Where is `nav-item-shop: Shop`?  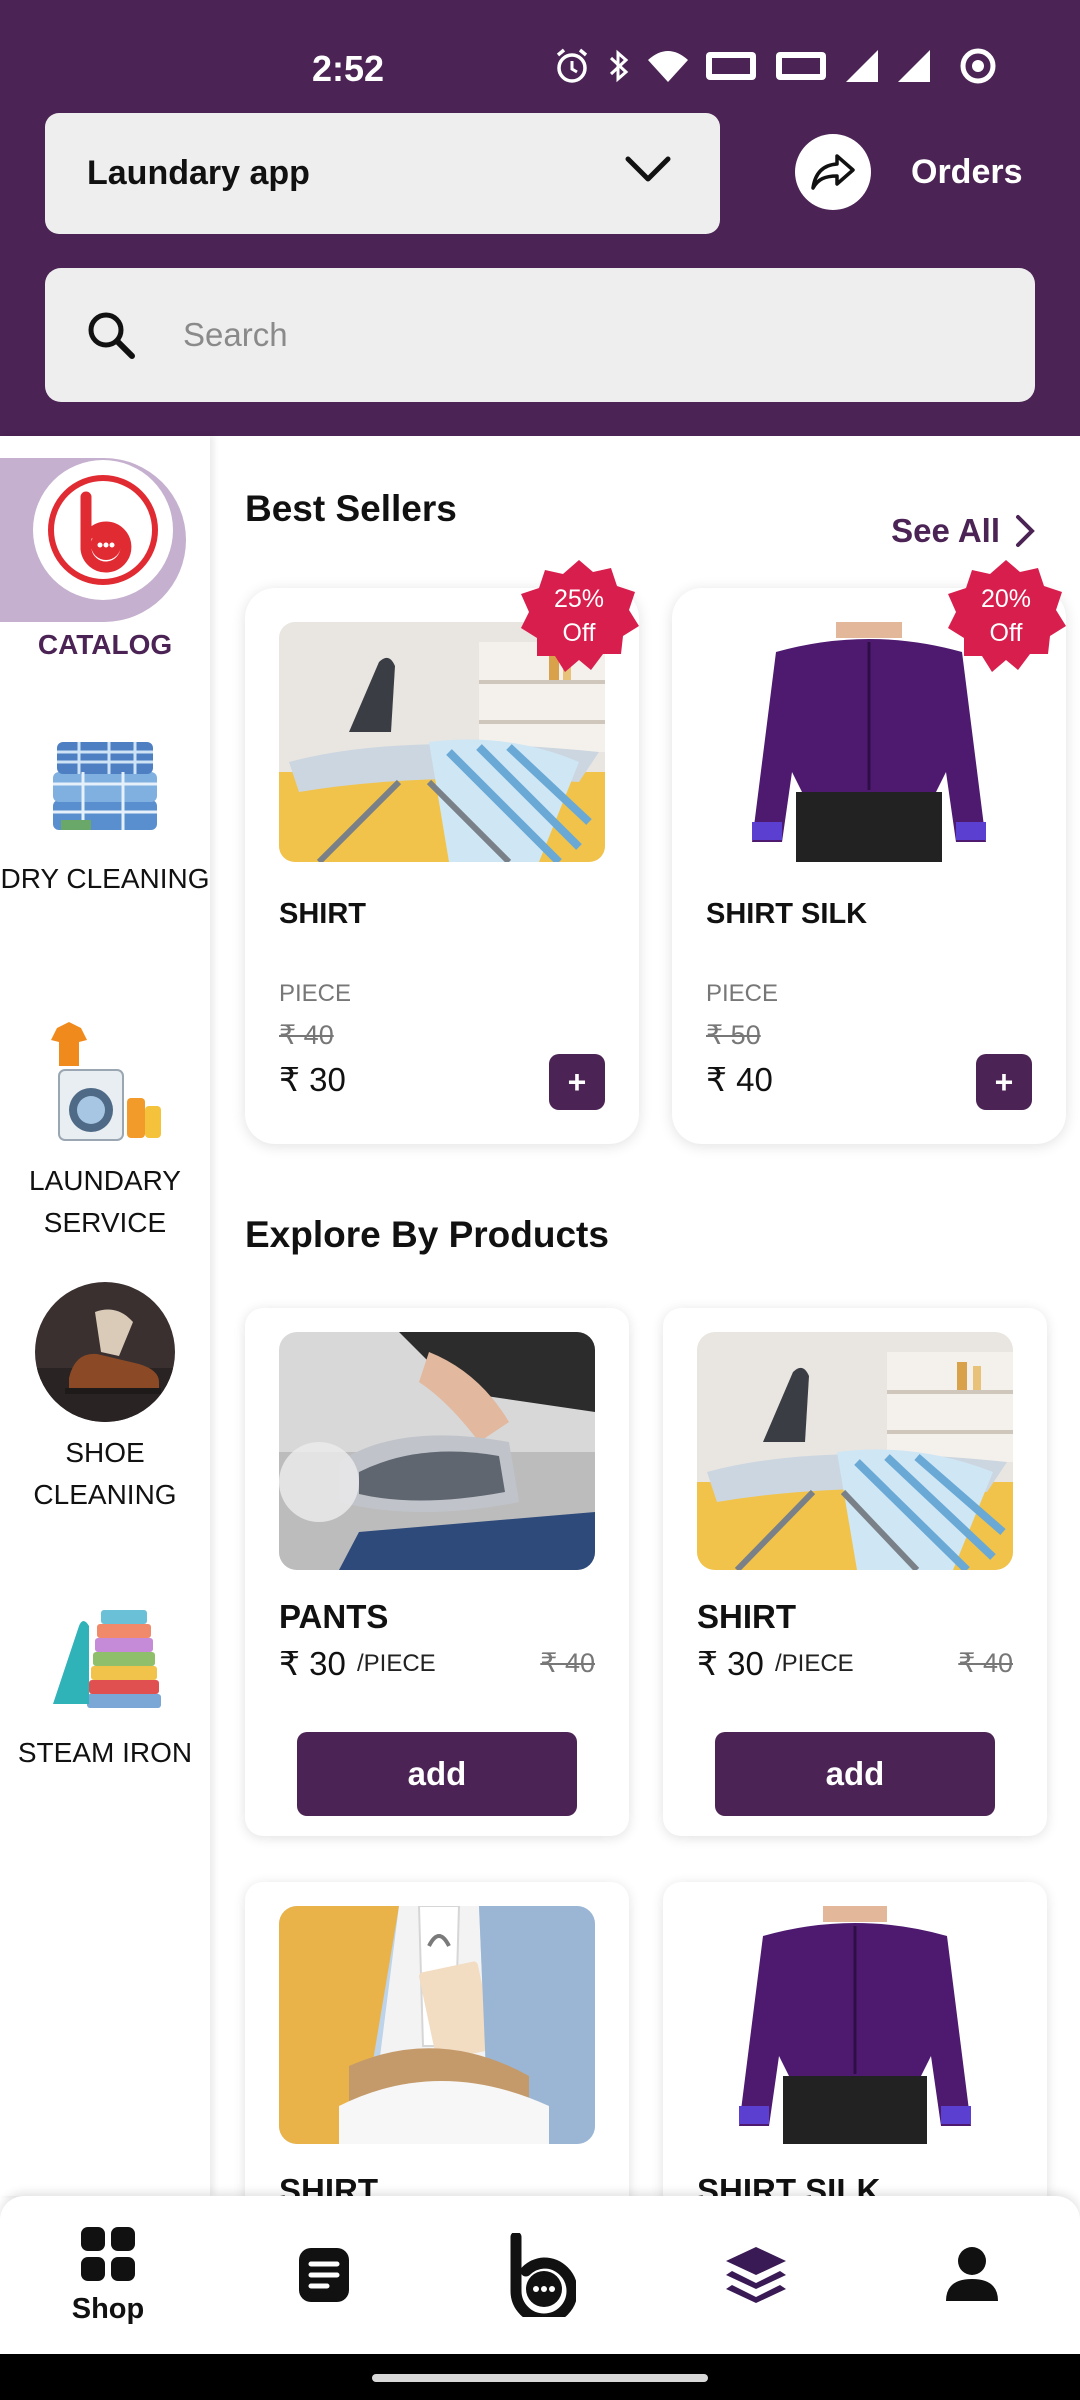
nav-item-shop: Shop is located at coordinates (108, 2275).